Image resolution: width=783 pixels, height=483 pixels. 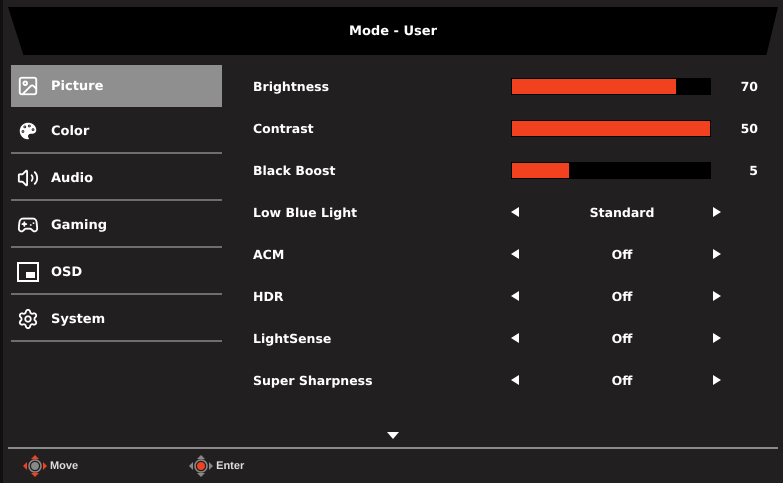 What do you see at coordinates (64, 466) in the screenshot?
I see `hint-label: Move` at bounding box center [64, 466].